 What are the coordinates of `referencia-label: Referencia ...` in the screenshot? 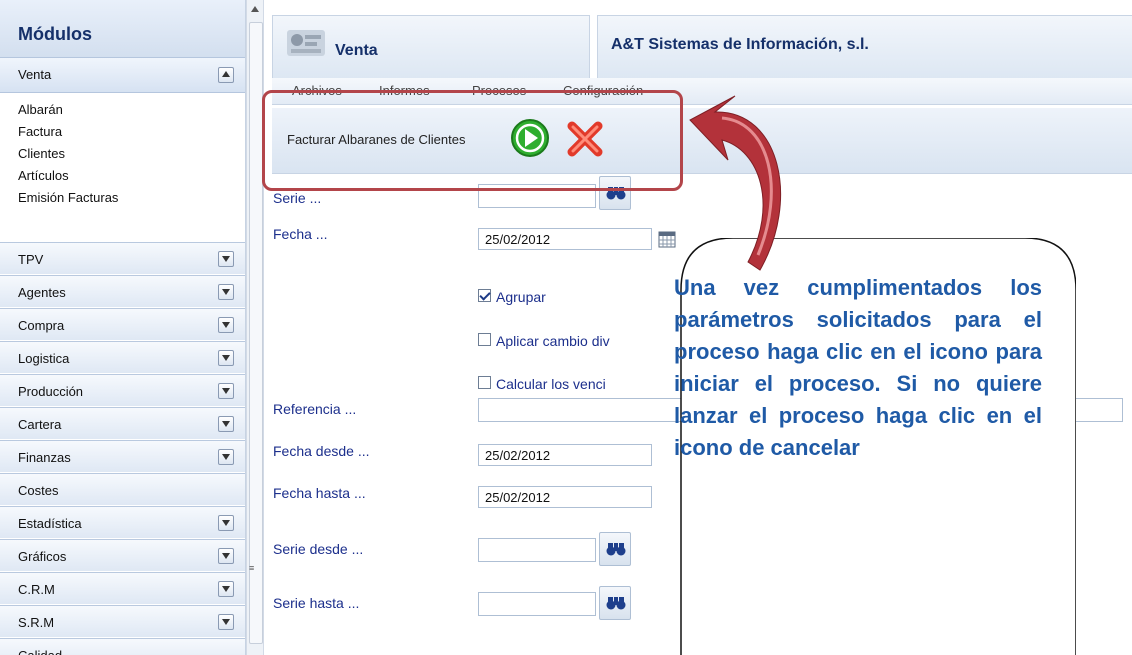 It's located at (315, 409).